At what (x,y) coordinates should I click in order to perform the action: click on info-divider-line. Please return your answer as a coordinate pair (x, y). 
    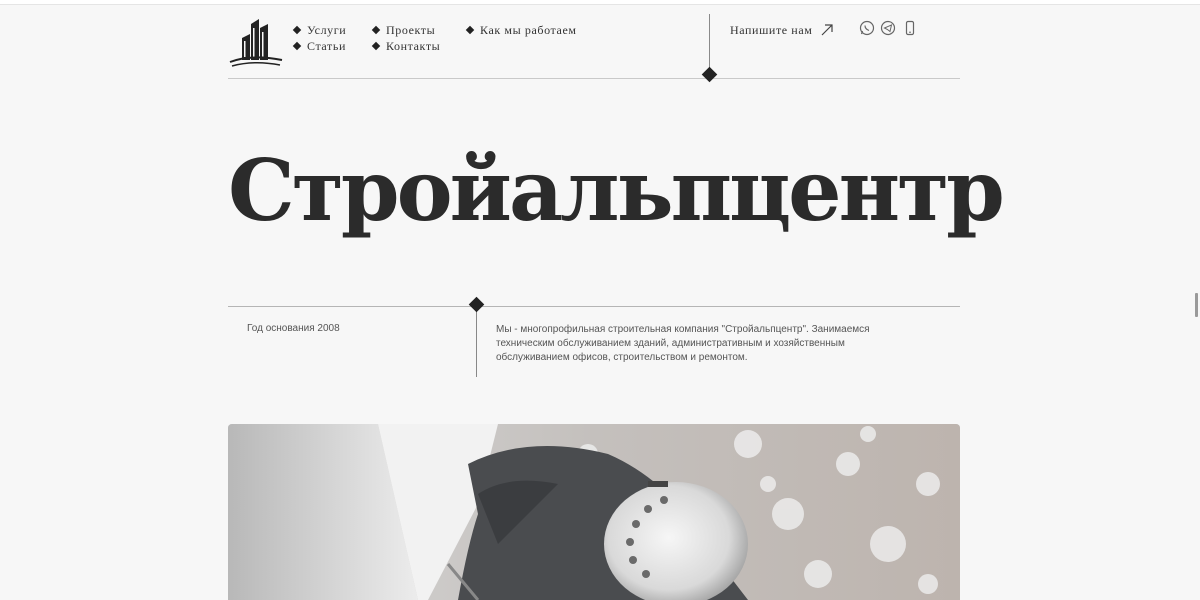
    Looking at the image, I should click on (594, 306).